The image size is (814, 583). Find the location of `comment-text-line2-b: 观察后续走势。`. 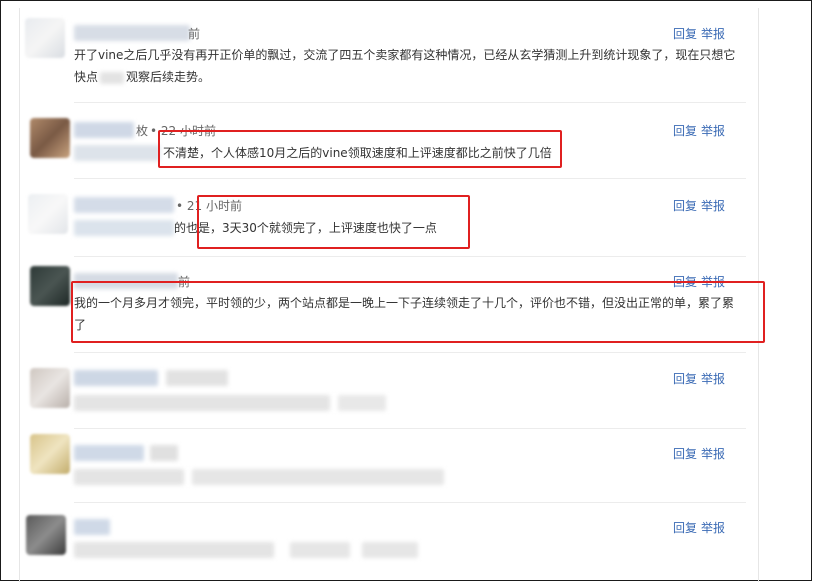

comment-text-line2-b: 观察后续走势。 is located at coordinates (168, 77).